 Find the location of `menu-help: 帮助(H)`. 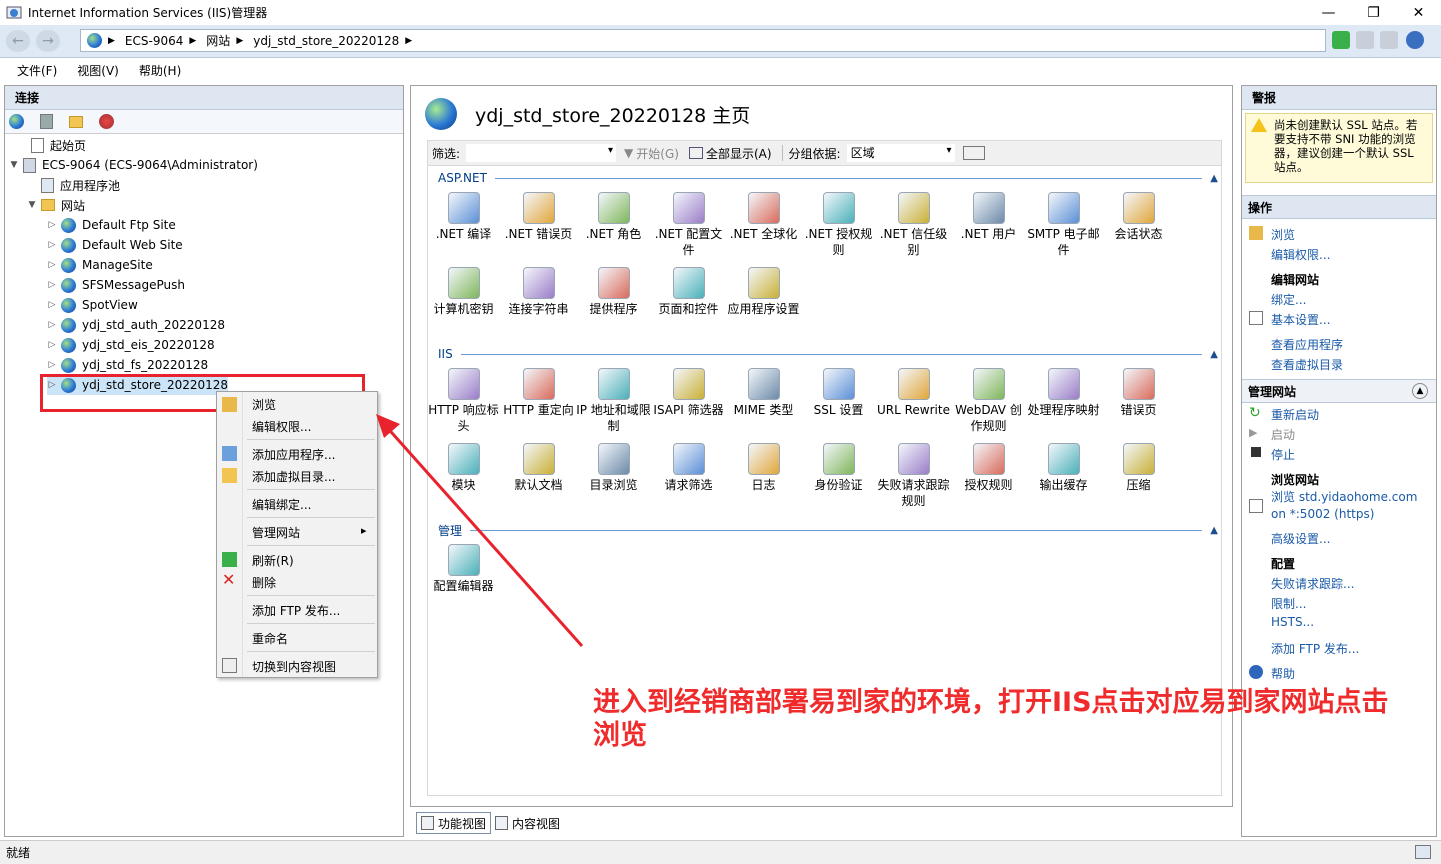

menu-help: 帮助(H) is located at coordinates (160, 70).